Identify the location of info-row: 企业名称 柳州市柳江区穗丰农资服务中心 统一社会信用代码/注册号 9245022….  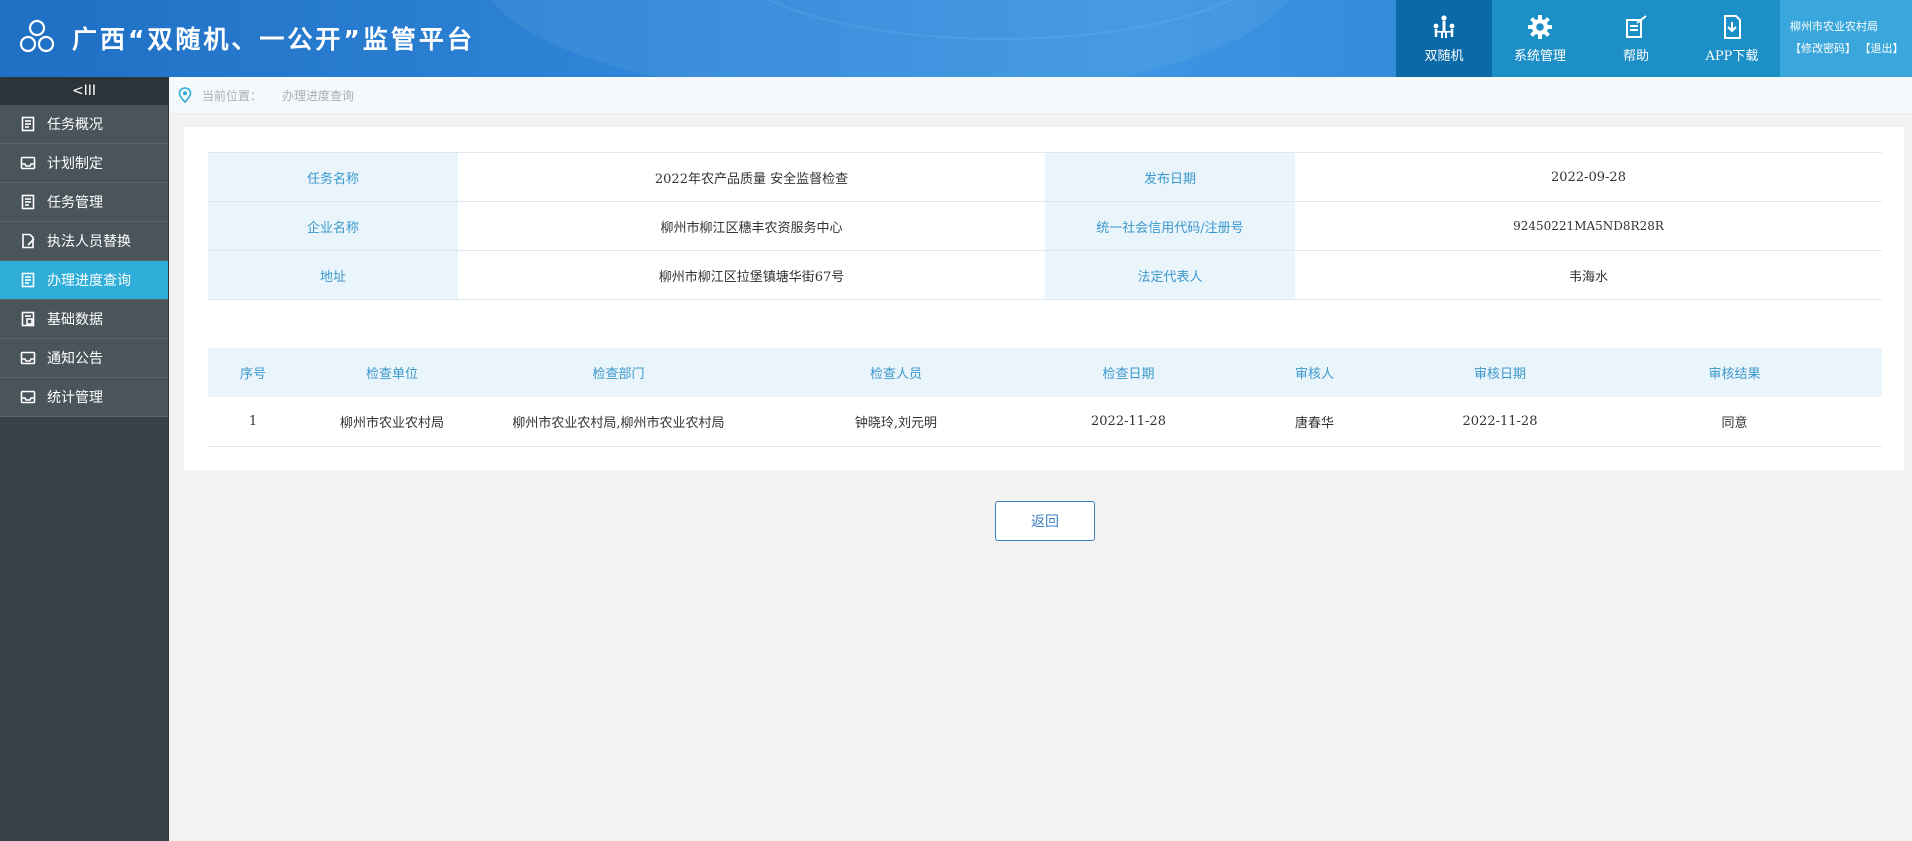
(1045, 226).